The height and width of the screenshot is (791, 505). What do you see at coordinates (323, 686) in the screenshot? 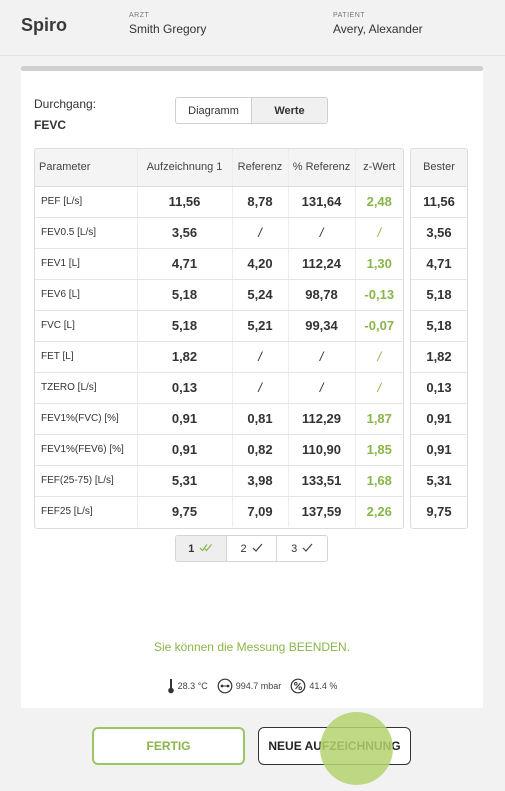
I see `humidity-value: 41.4 %` at bounding box center [323, 686].